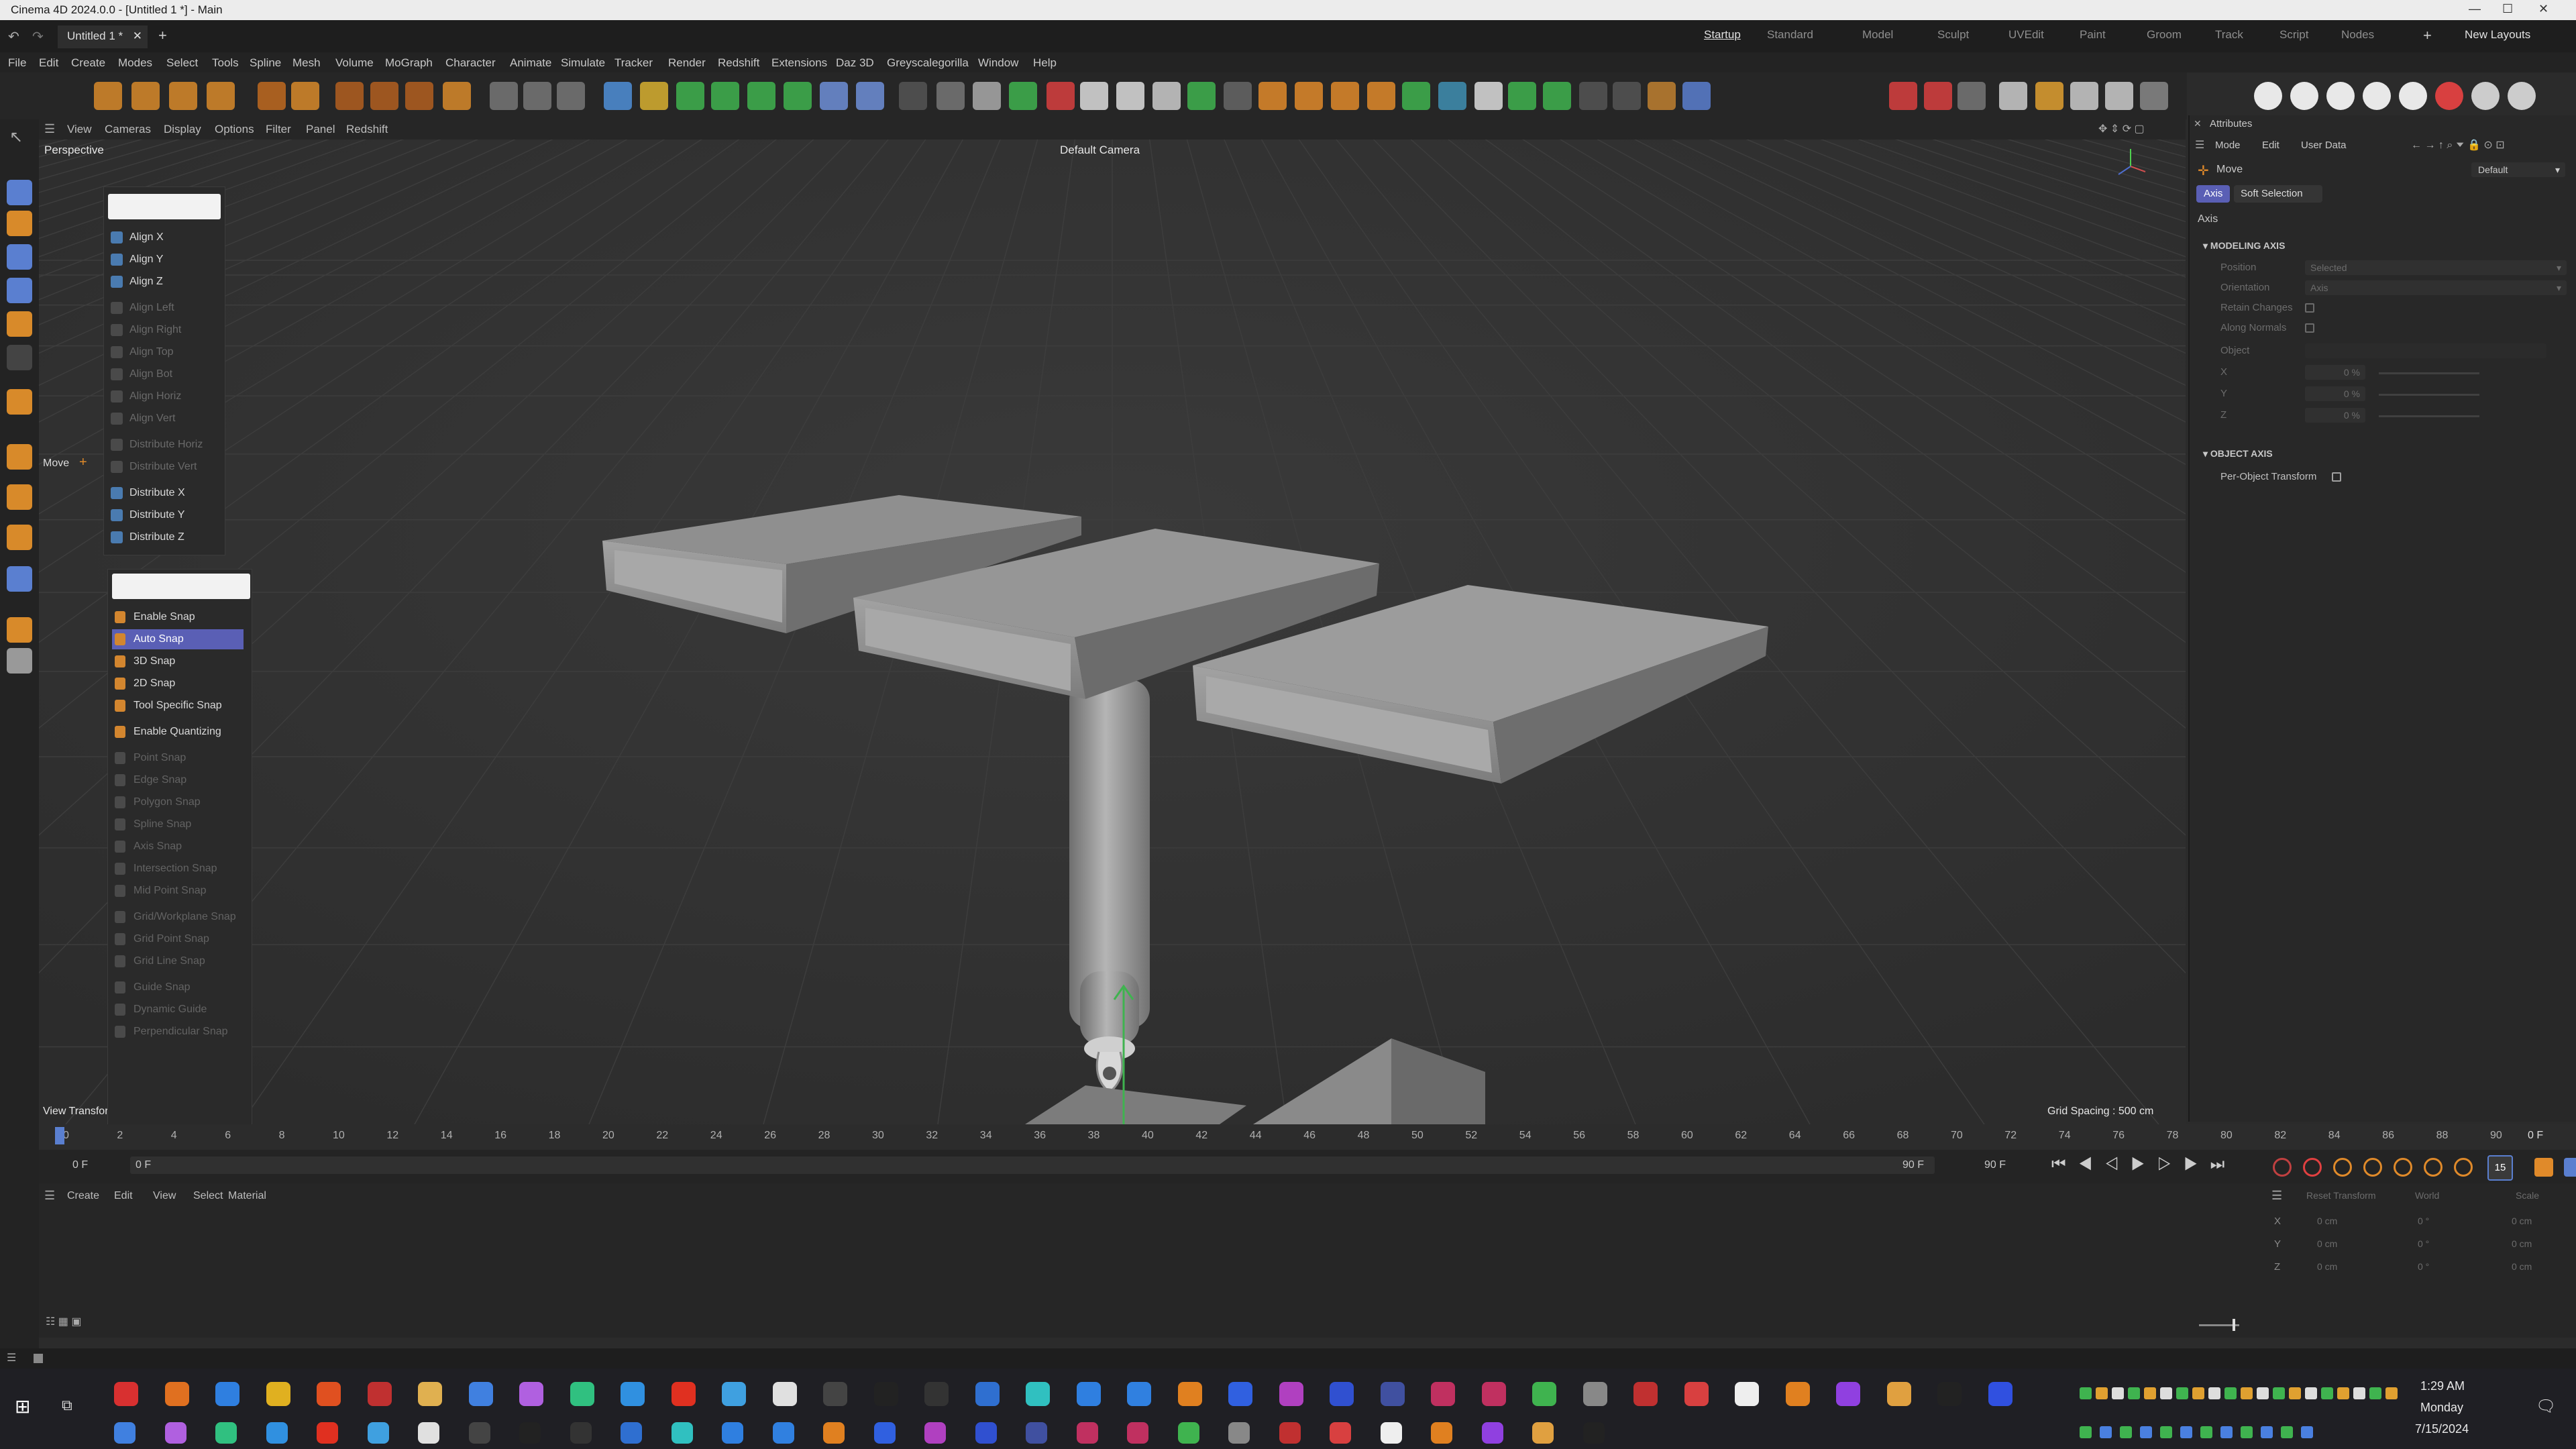 This screenshot has height=1449, width=2576. What do you see at coordinates (1290, 1433) in the screenshot?
I see `taskbar-app-row2-24-icon` at bounding box center [1290, 1433].